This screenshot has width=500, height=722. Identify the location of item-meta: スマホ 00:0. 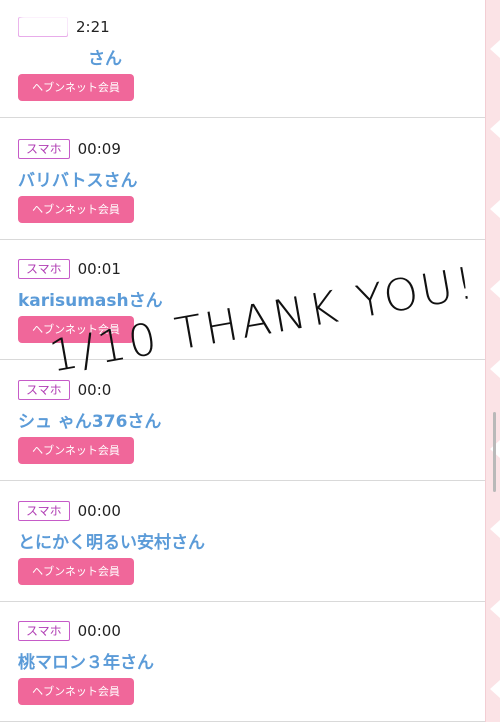
(64, 390).